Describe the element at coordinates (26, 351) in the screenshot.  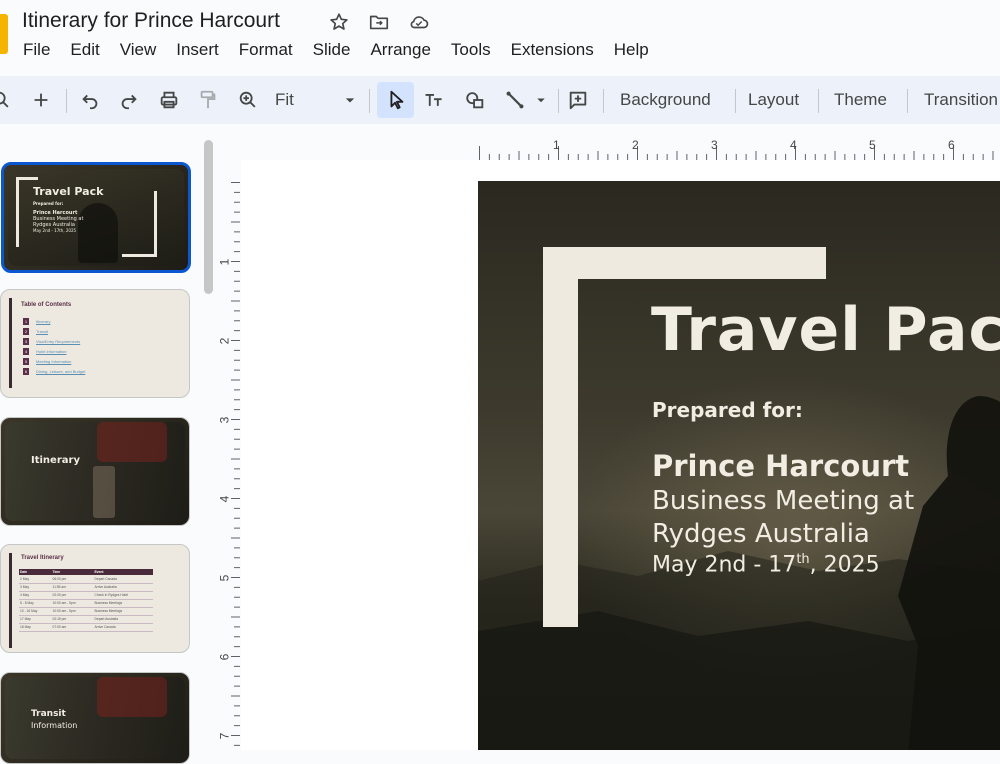
I see `toc-number: 4` at that location.